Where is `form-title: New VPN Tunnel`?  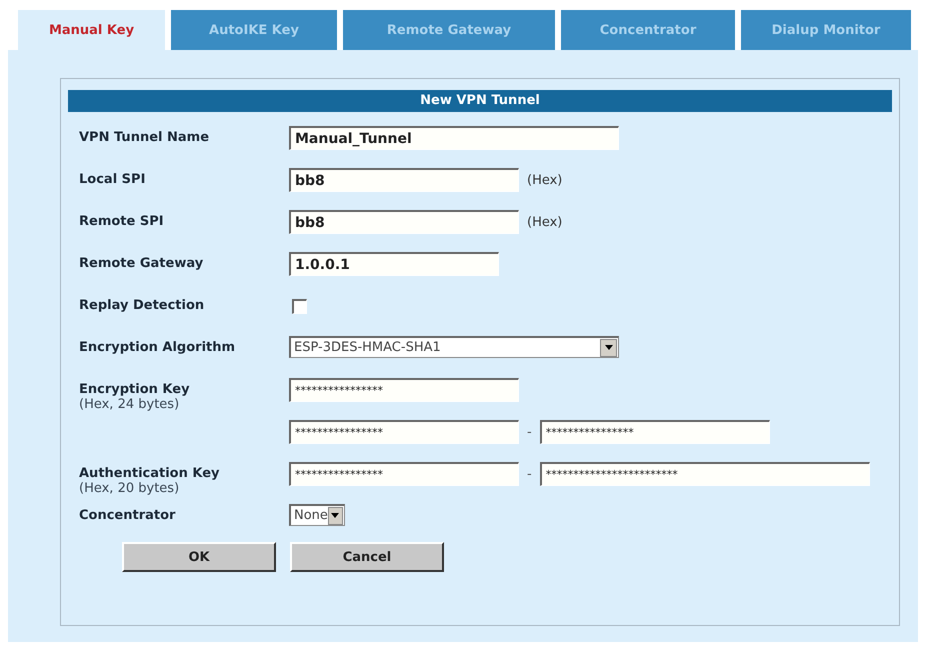 form-title: New VPN Tunnel is located at coordinates (480, 101).